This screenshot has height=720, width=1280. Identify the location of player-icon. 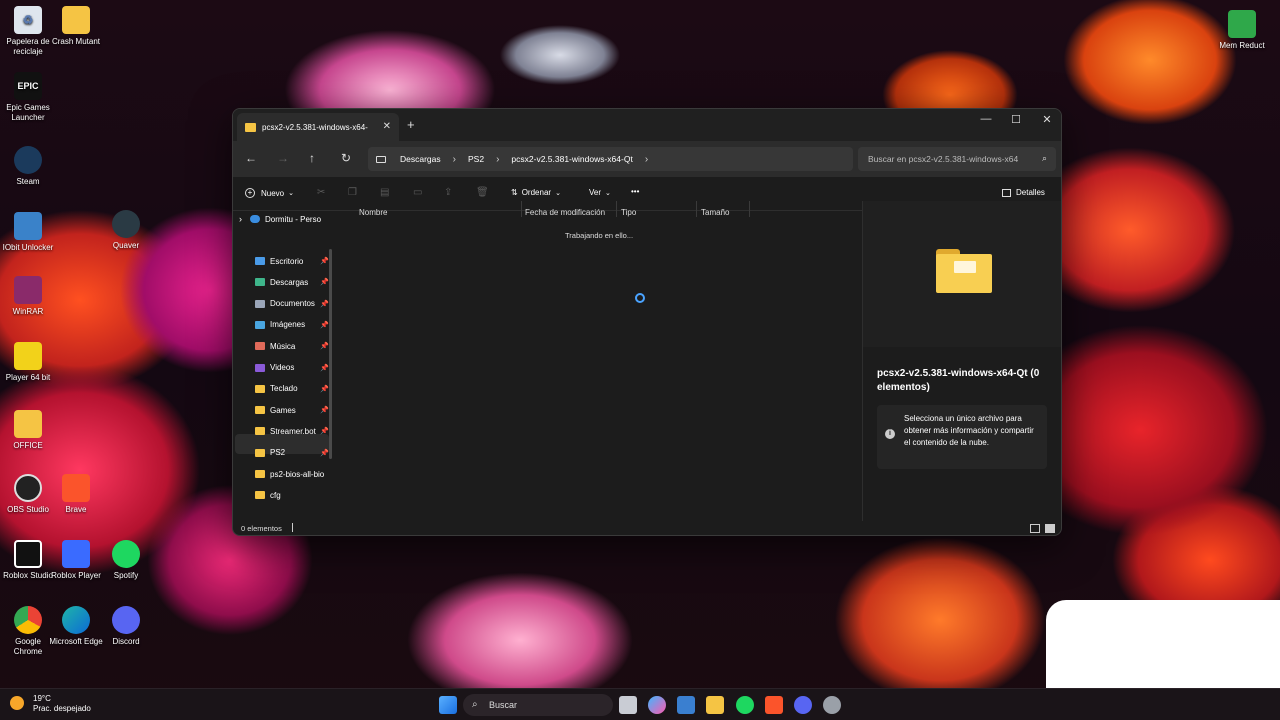
(28, 356).